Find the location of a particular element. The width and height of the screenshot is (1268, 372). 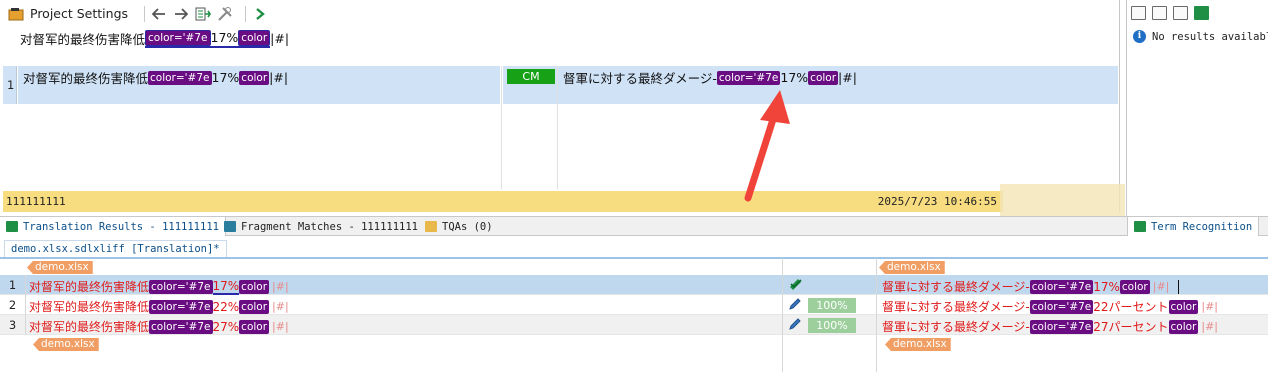

project-settings-button: Project Settings is located at coordinates (79, 13).